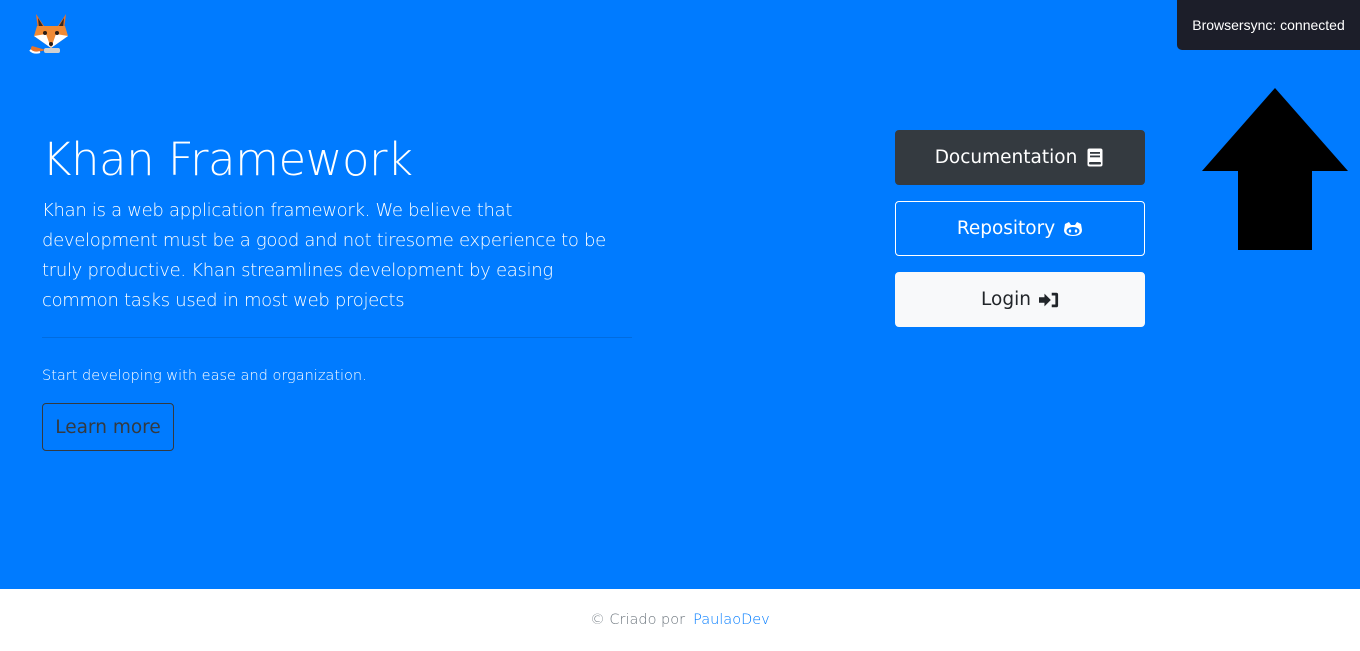 The height and width of the screenshot is (651, 1360). Describe the element at coordinates (337, 337) in the screenshot. I see `divider` at that location.